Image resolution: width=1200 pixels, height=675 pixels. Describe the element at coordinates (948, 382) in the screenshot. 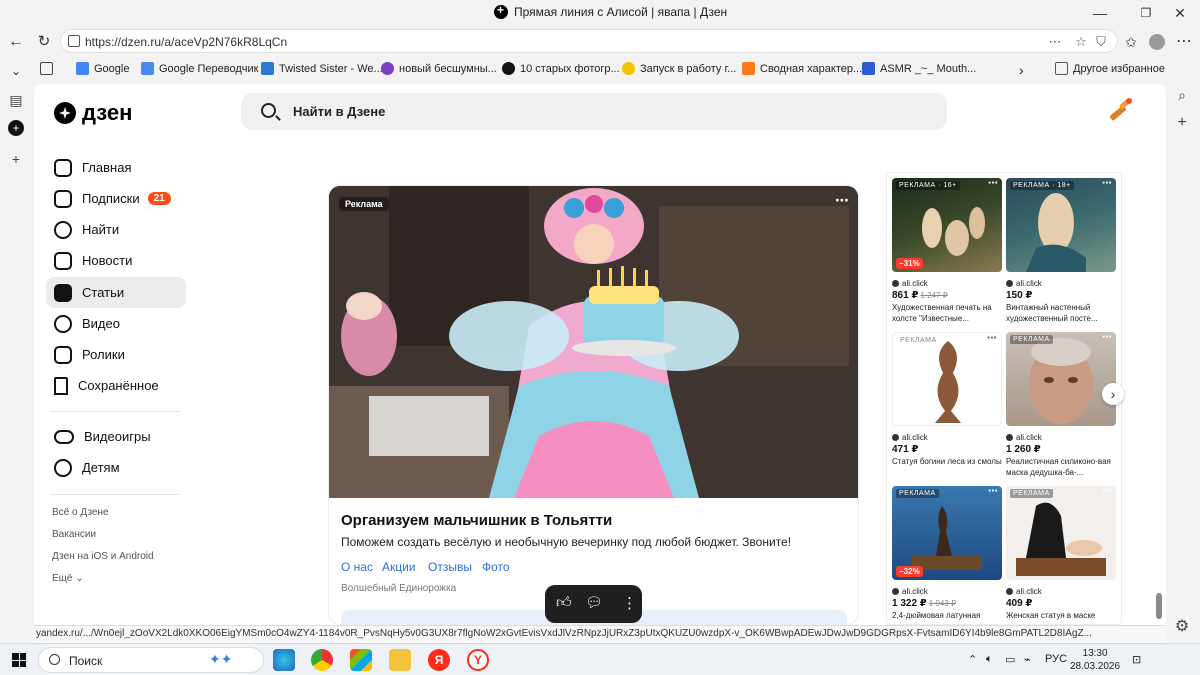

I see `statue-image` at that location.